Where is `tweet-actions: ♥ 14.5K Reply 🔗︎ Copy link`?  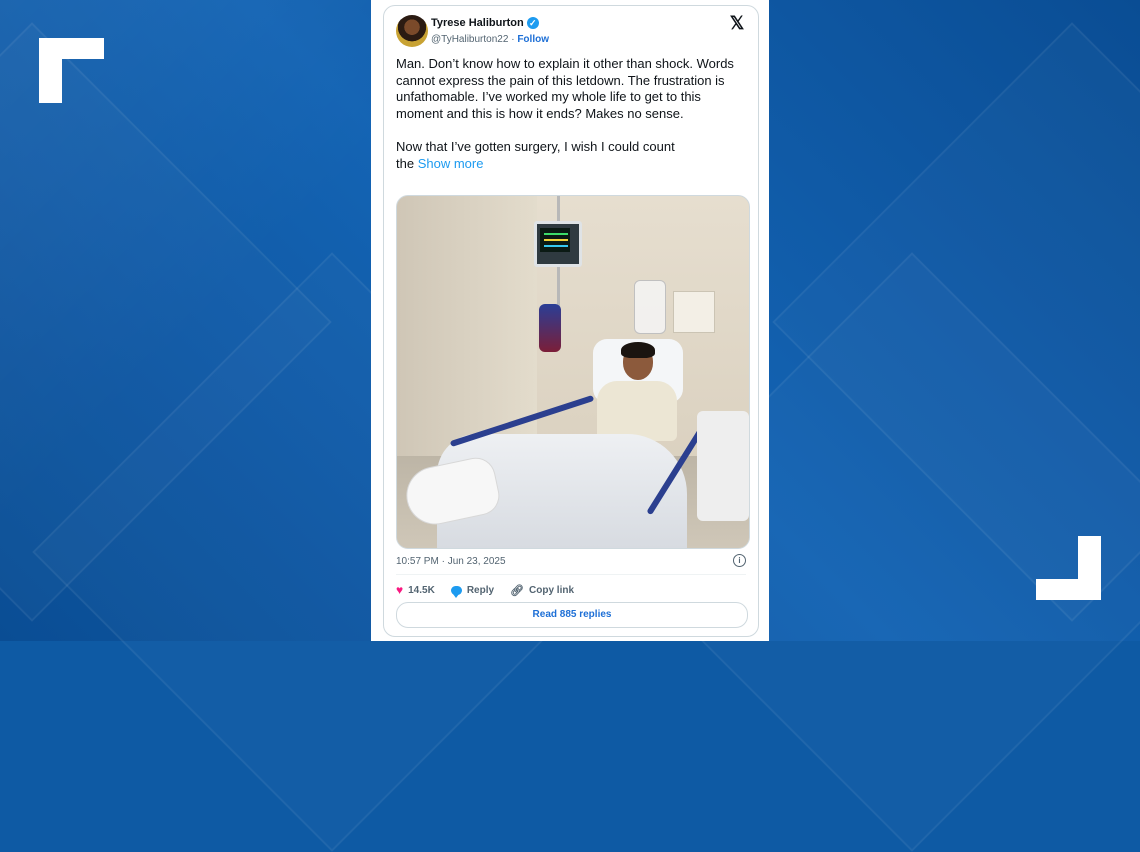
tweet-actions: ♥ 14.5K Reply 🔗︎ Copy link is located at coordinates (493, 590).